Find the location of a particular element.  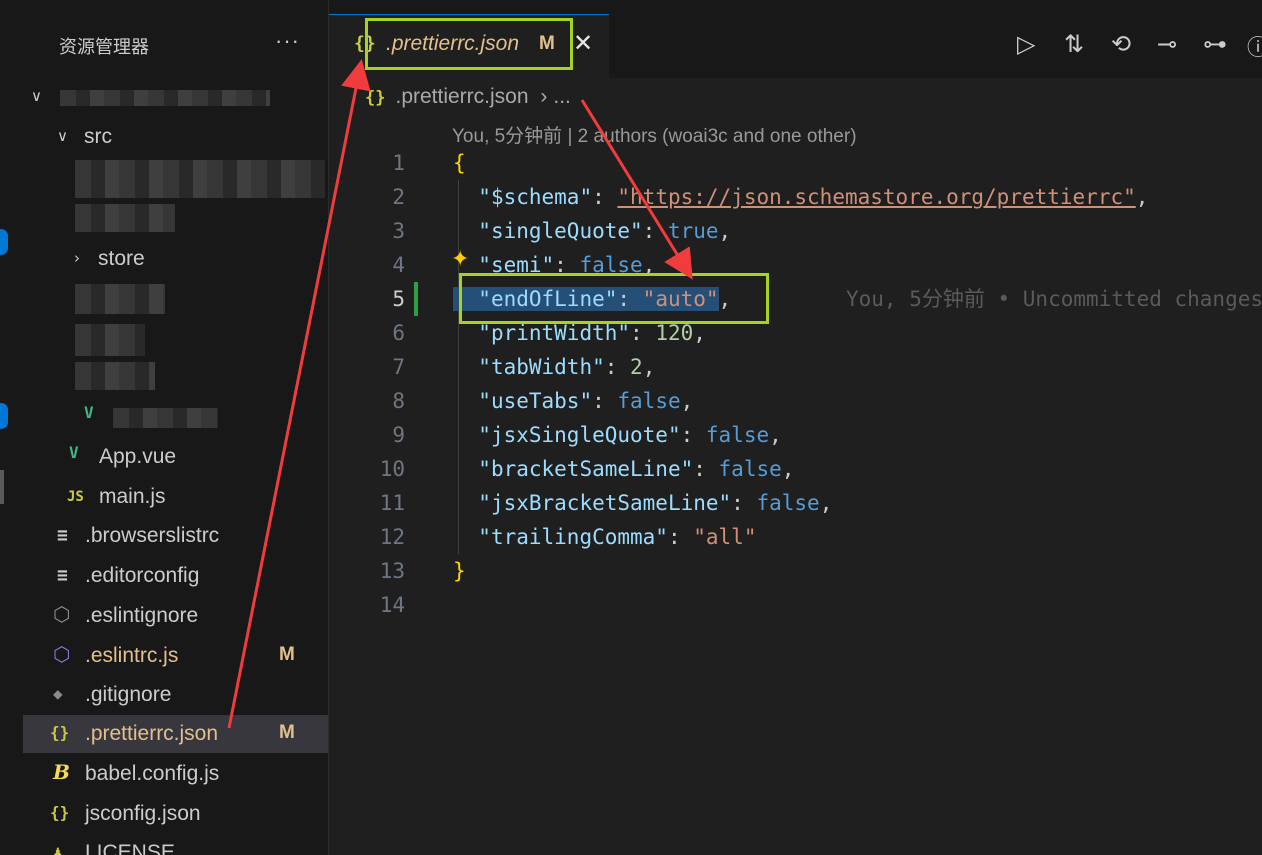

activity-bar is located at coordinates (11, 427).